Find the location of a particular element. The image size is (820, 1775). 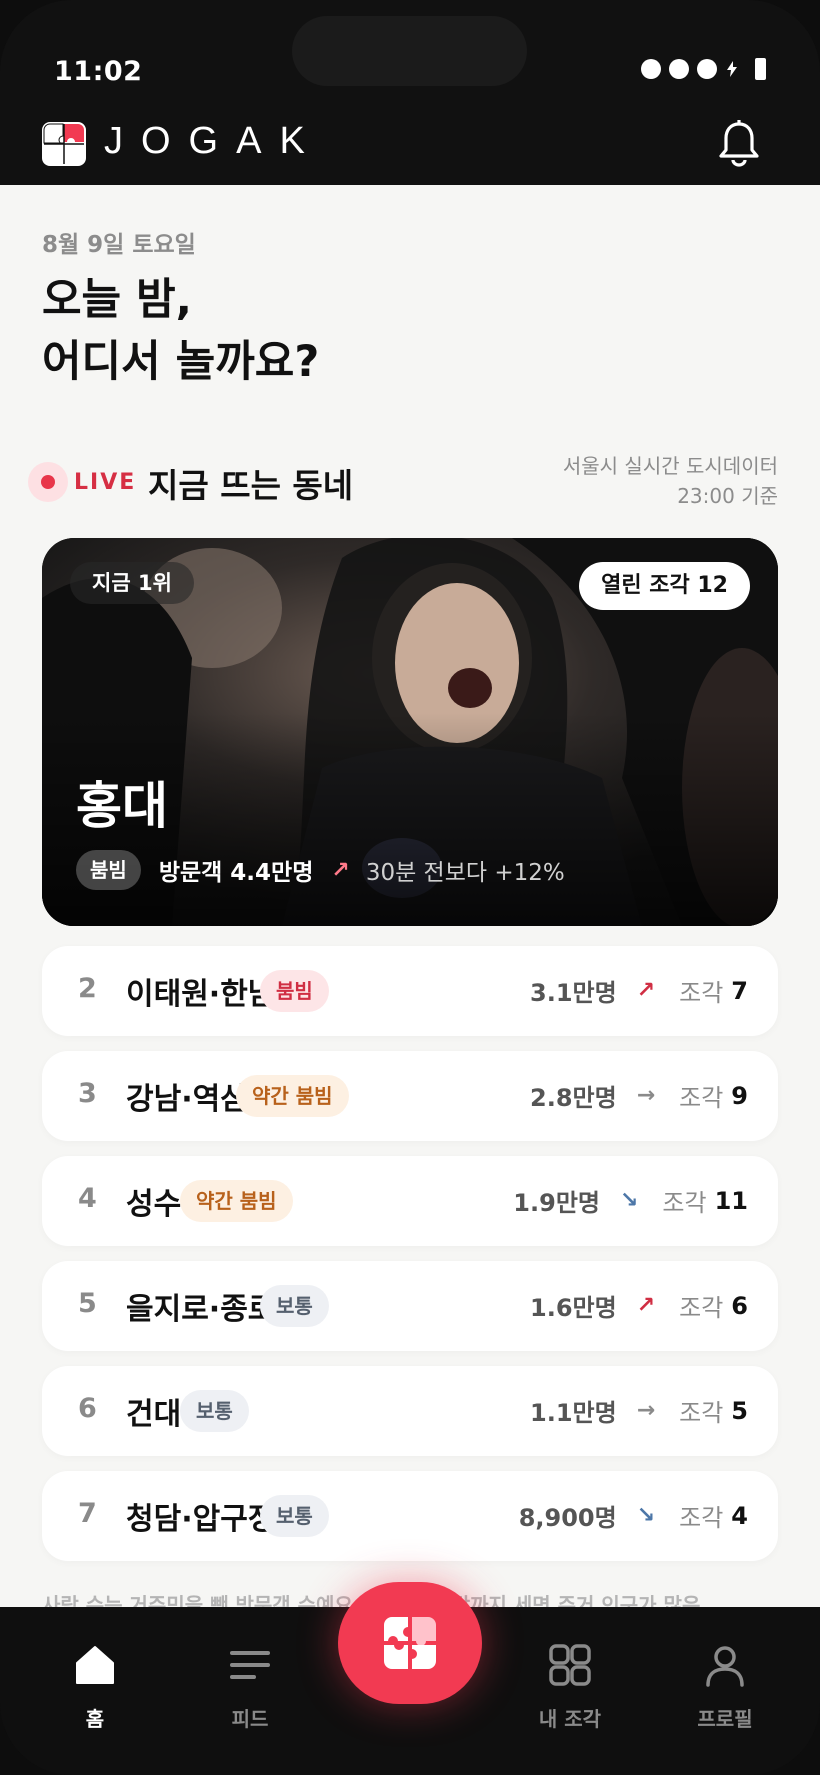

add-piece-button is located at coordinates (410, 1643).